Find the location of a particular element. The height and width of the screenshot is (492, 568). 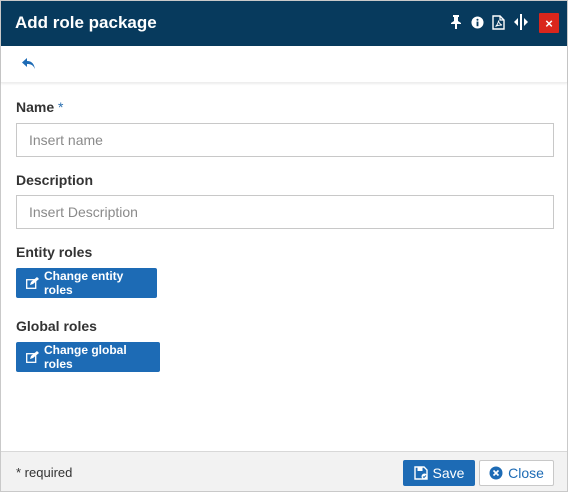

change-global-roles-label: Change global roles is located at coordinates (85, 357).